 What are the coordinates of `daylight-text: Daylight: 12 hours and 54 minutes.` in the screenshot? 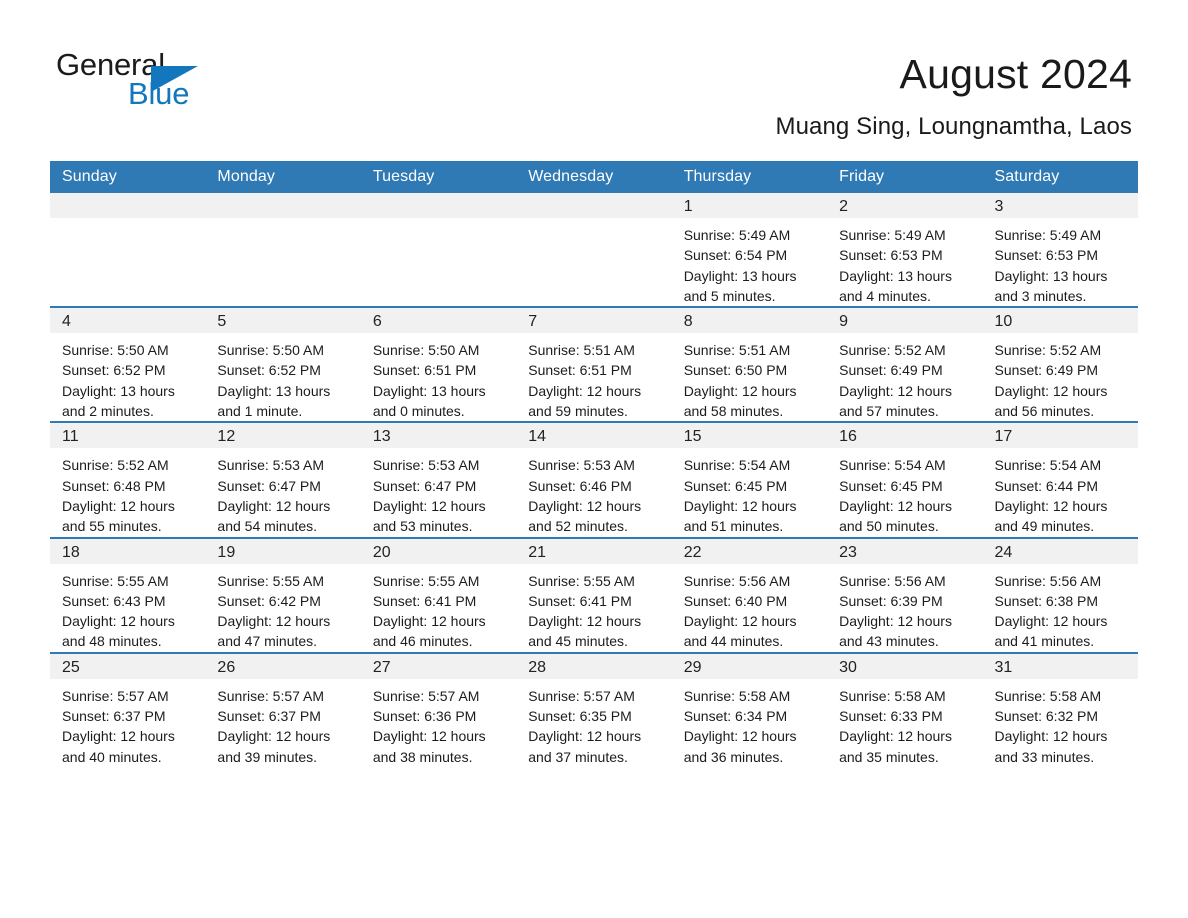 It's located at (274, 516).